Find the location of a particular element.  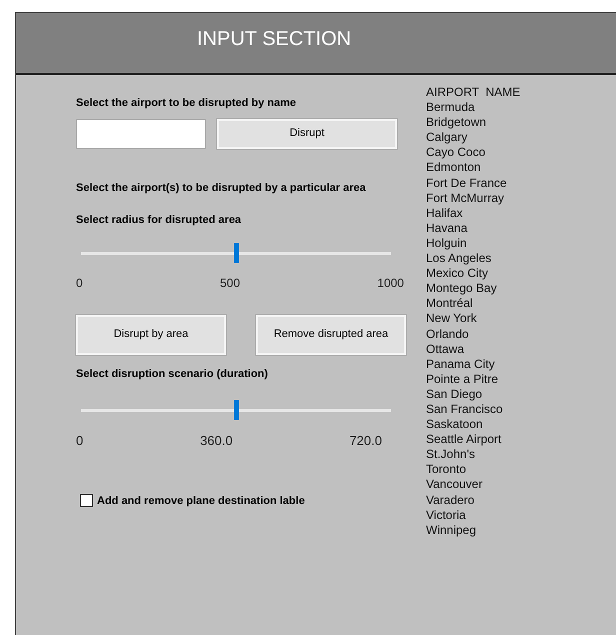

airport-name: Havana is located at coordinates (447, 228).